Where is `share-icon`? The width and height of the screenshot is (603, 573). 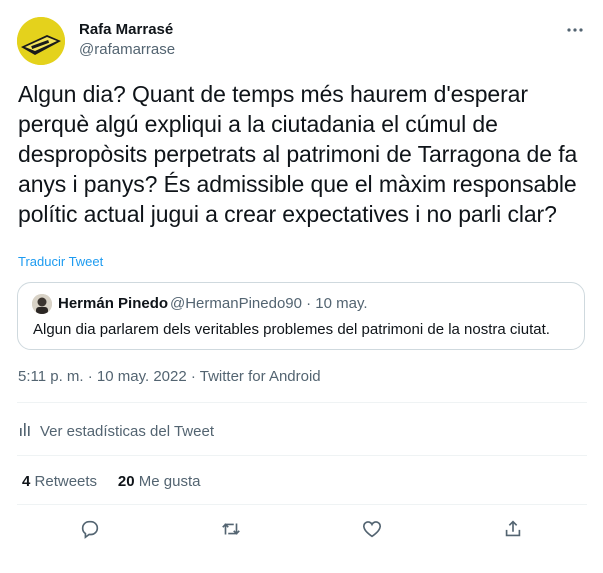
share-icon is located at coordinates (514, 530).